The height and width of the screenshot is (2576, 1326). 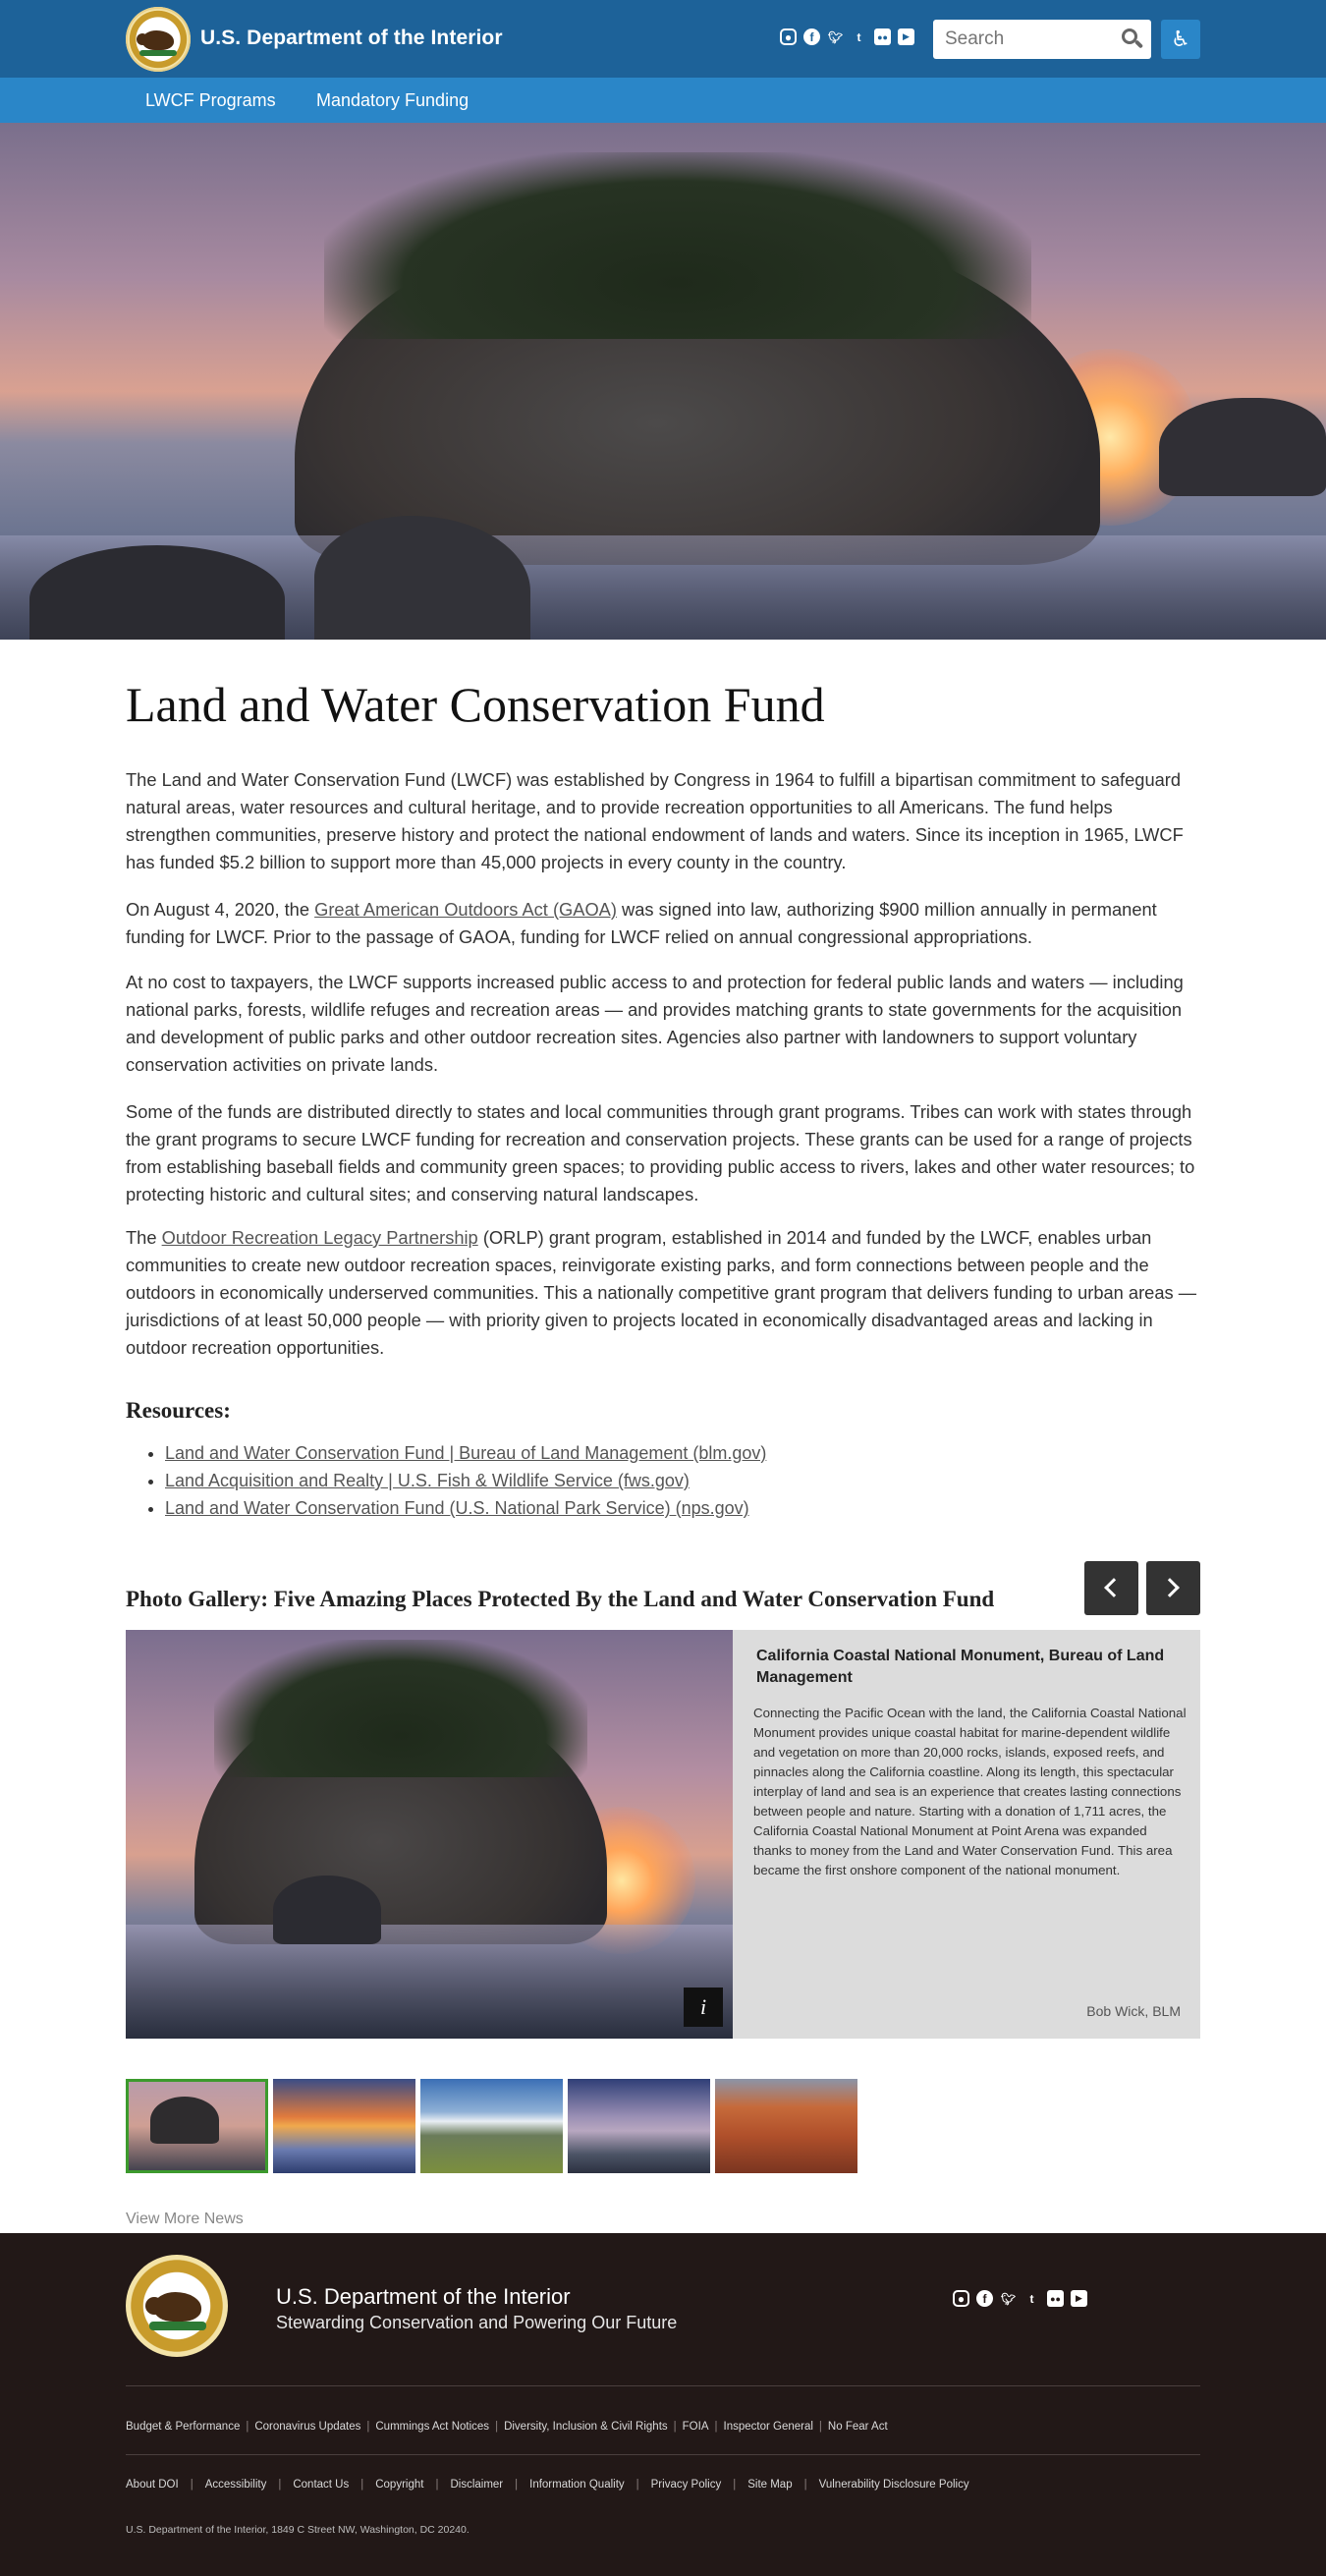 I want to click on social-links-header: ● f 🐦︎ t ●● ▶, so click(x=847, y=36).